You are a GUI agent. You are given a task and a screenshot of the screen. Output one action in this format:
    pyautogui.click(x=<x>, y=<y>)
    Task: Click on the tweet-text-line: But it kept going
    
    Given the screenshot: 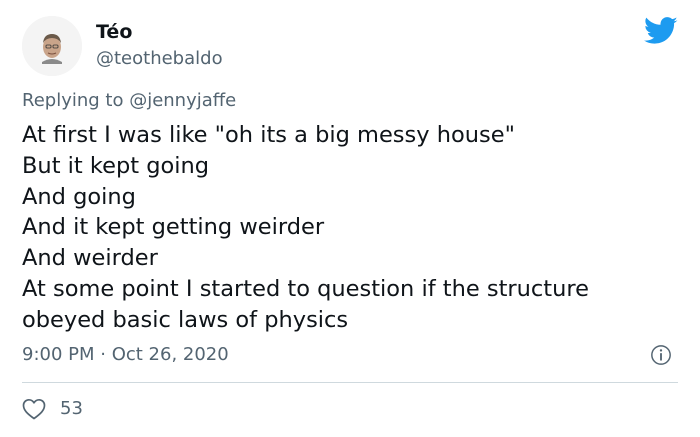 What is the action you would take?
    pyautogui.click(x=116, y=165)
    